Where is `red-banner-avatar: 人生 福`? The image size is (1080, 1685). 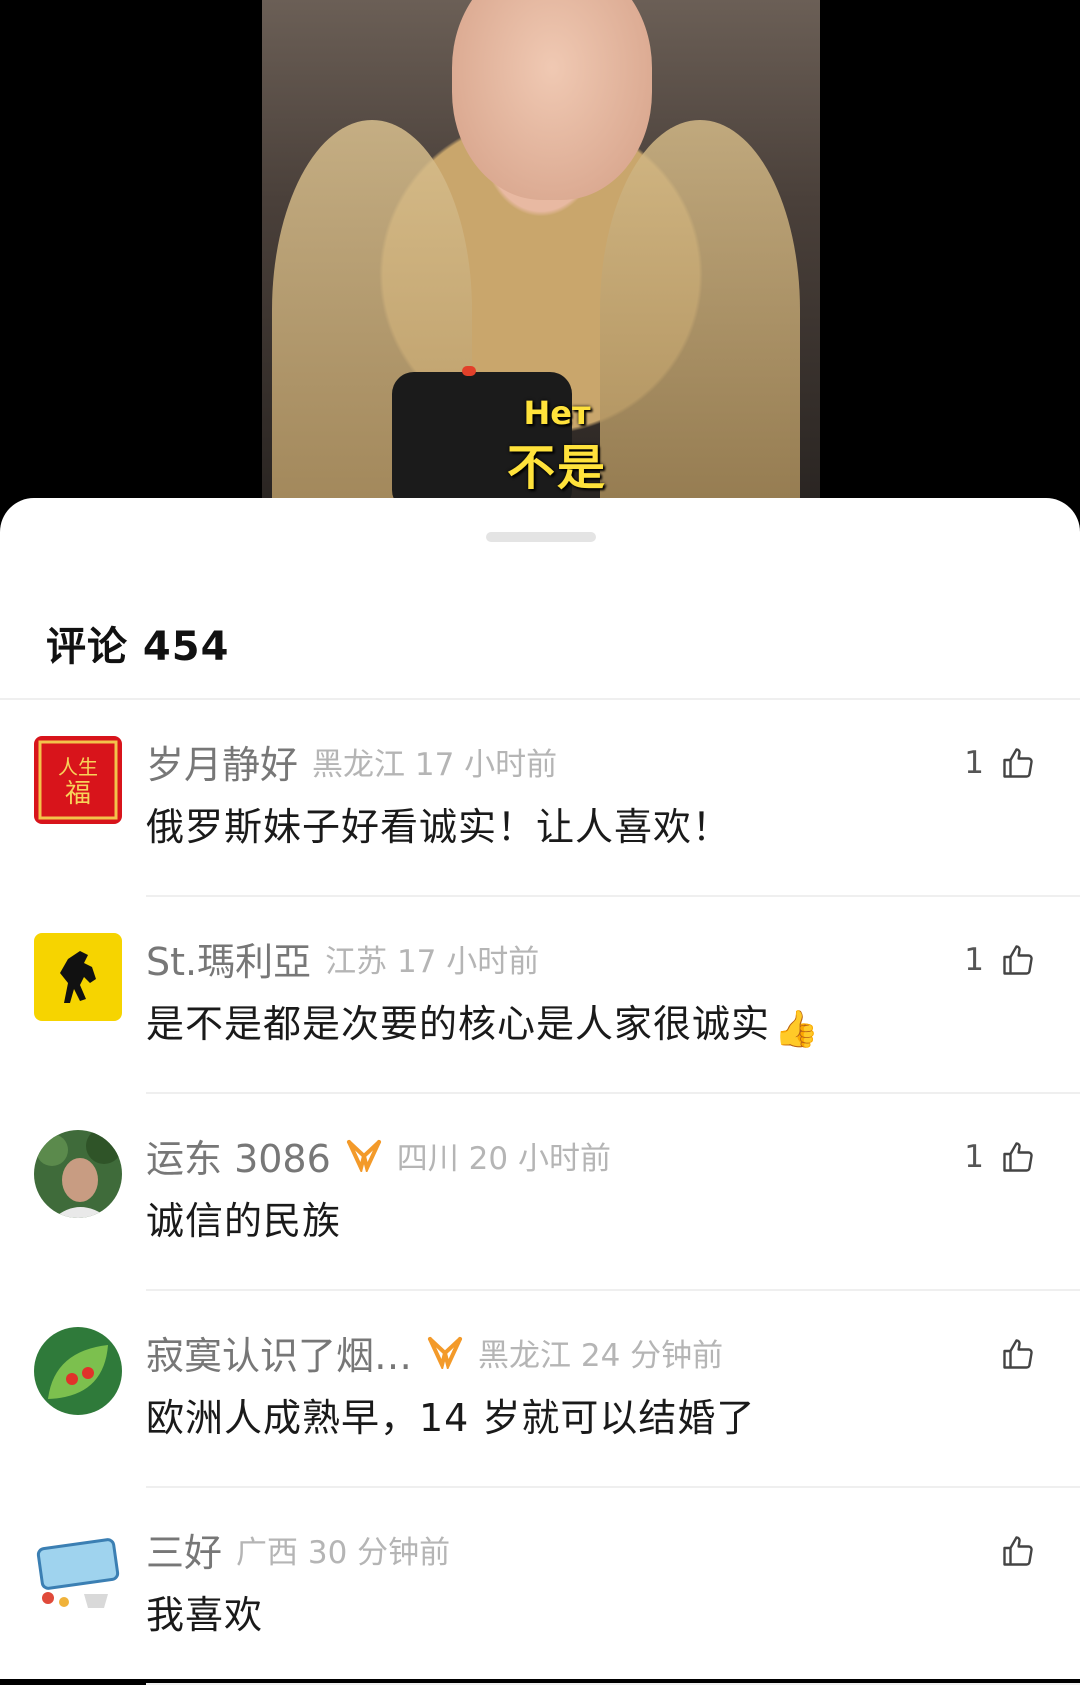
red-banner-avatar: 人生 福 is located at coordinates (78, 780).